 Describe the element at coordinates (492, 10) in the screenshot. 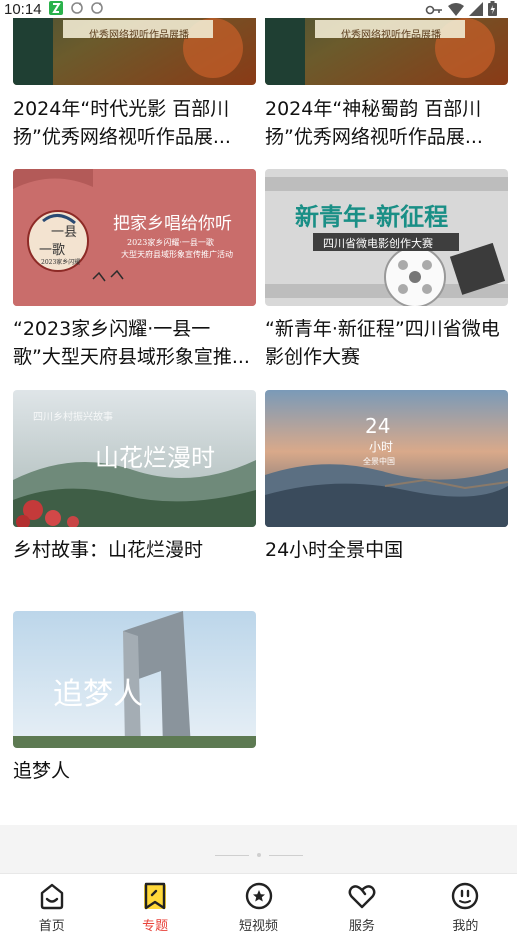

I see `battery-icon` at that location.